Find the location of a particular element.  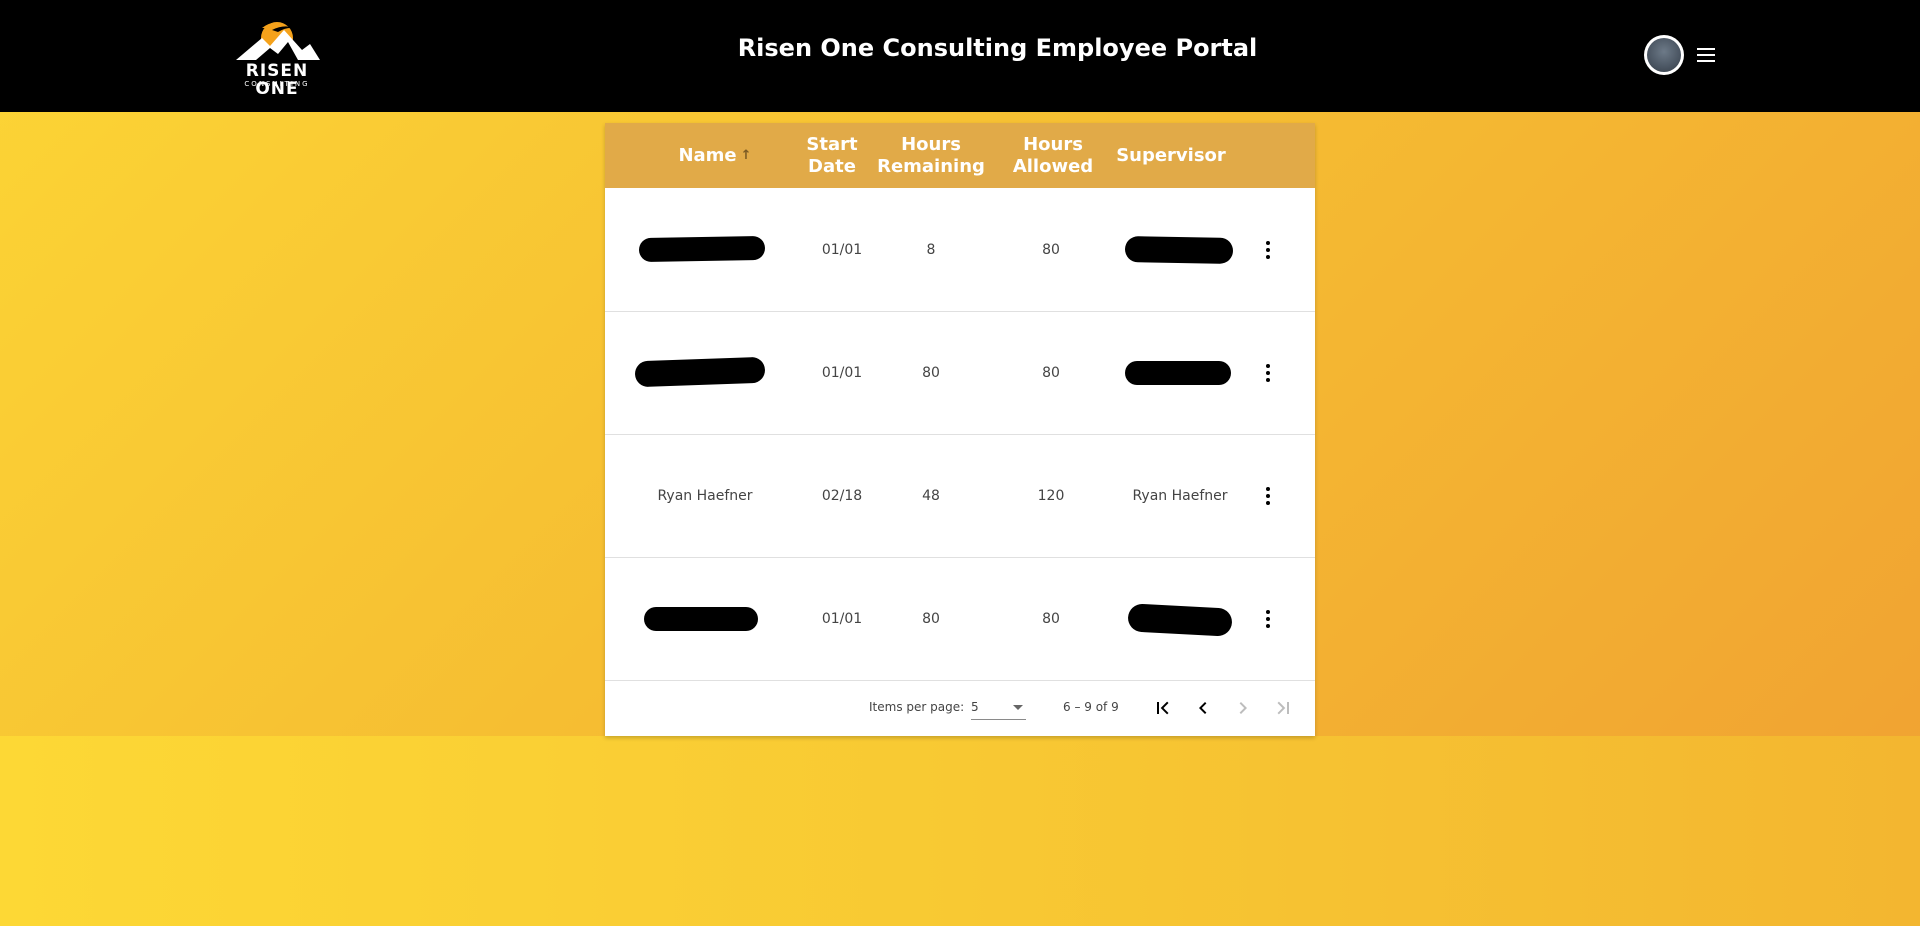

hours-allowed-cell: 120 is located at coordinates (1051, 496).